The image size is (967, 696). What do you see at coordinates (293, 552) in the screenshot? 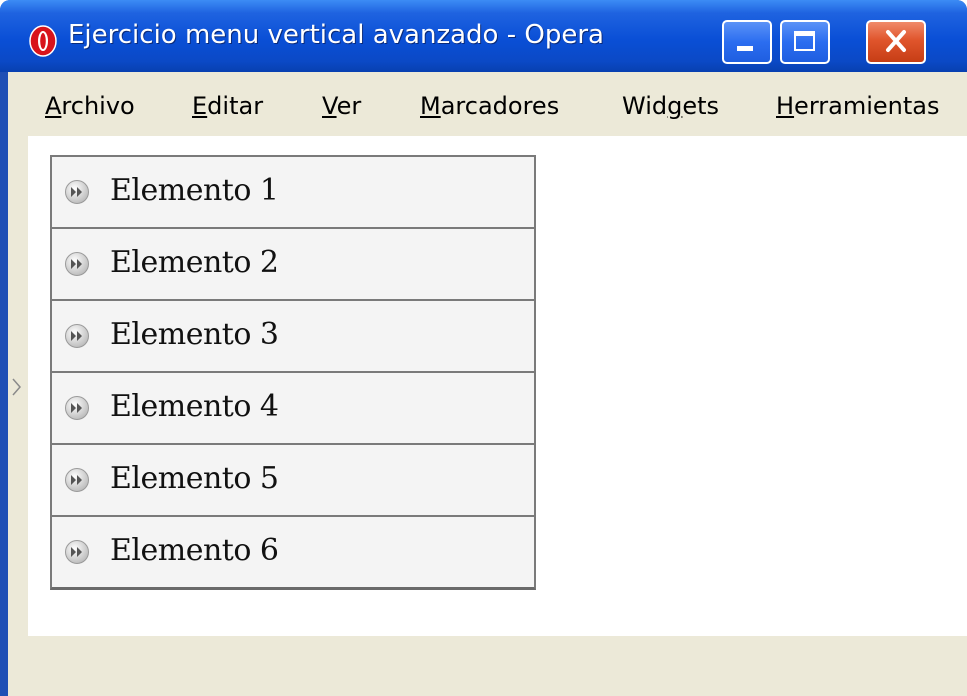
I see `vertical-menu-item: Elemento 6` at bounding box center [293, 552].